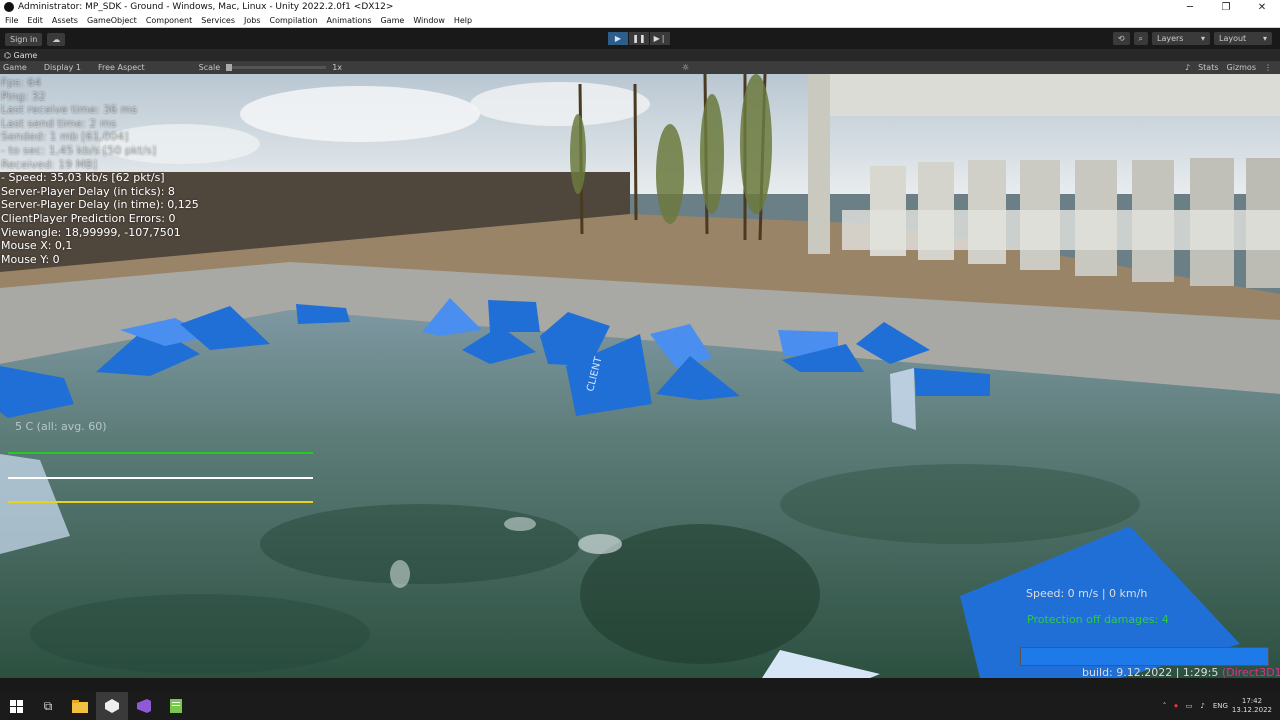 The image size is (1280, 720). I want to click on hud-delay-ticks: Server-Player Delay (in ticks): 8, so click(88, 191).